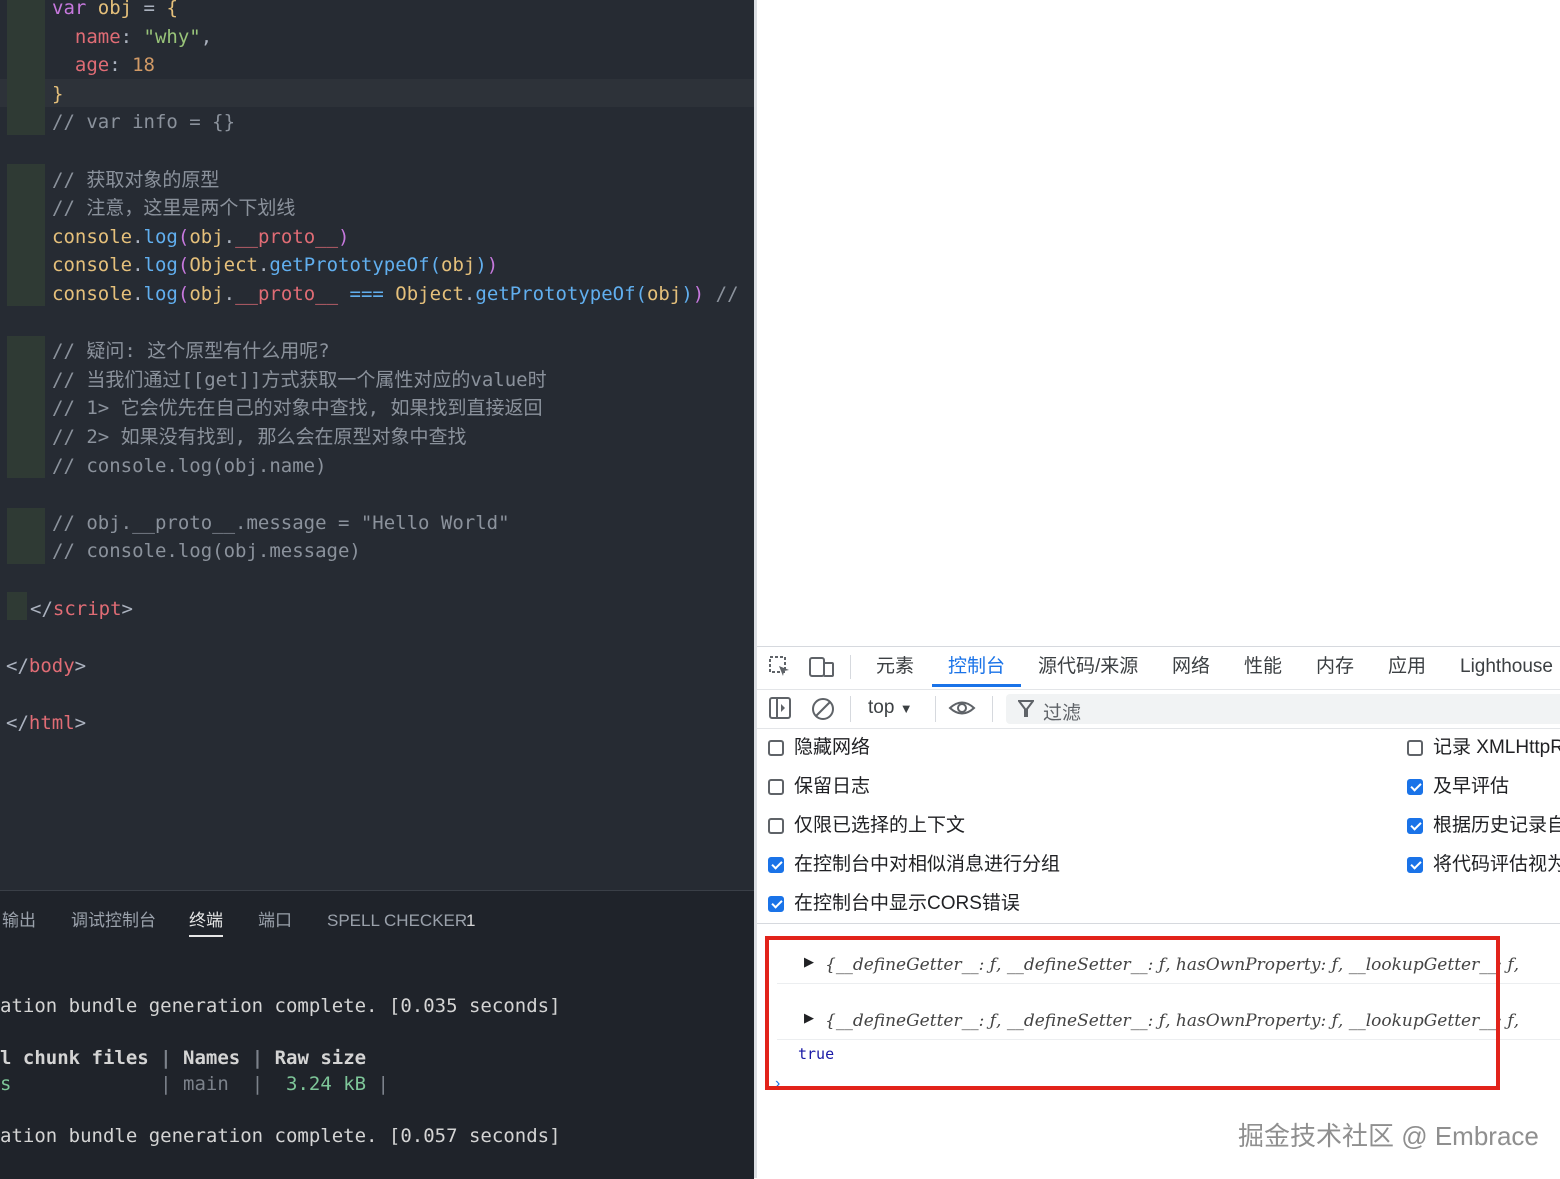  I want to click on tab-debug-console: 调试控制台, so click(113, 921).